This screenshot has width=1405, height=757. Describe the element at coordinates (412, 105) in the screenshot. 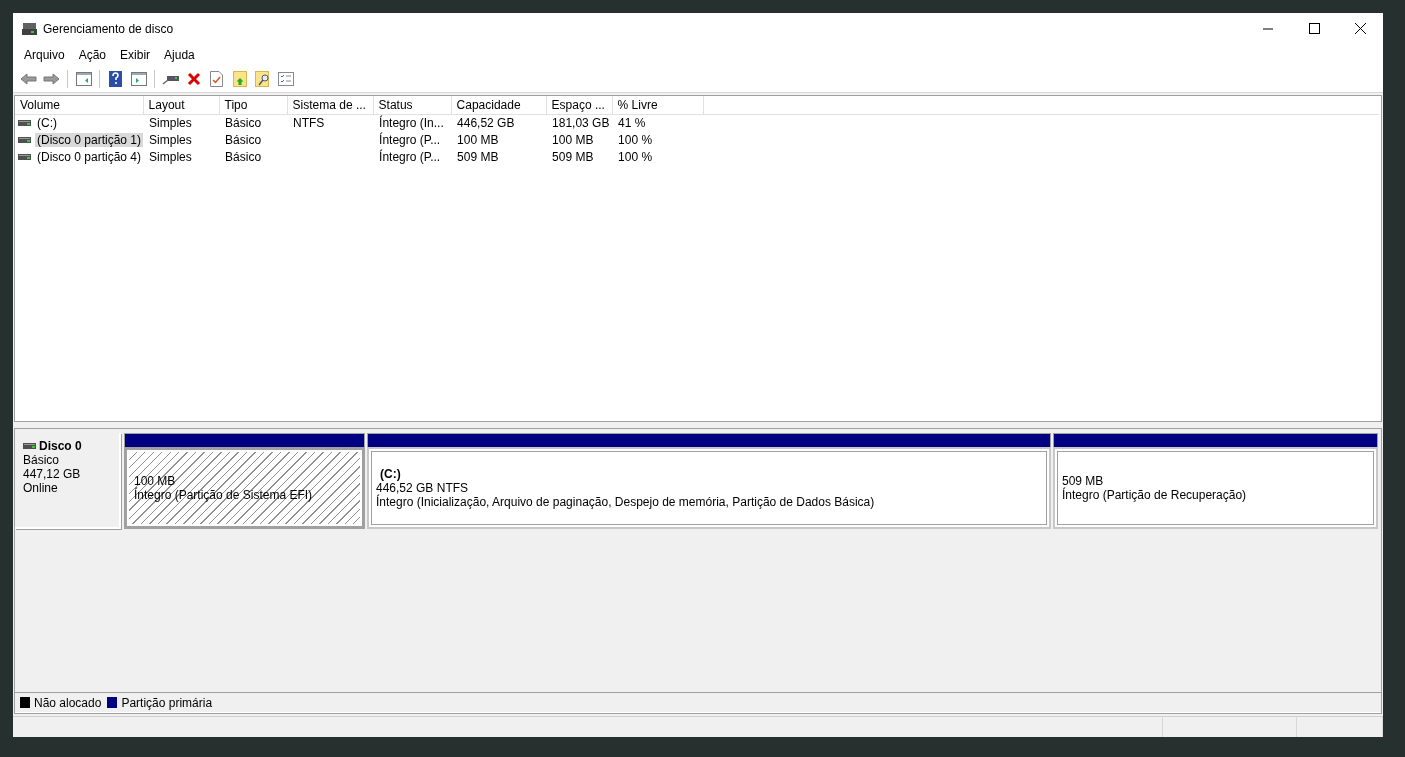

I see `column-header: Status` at that location.